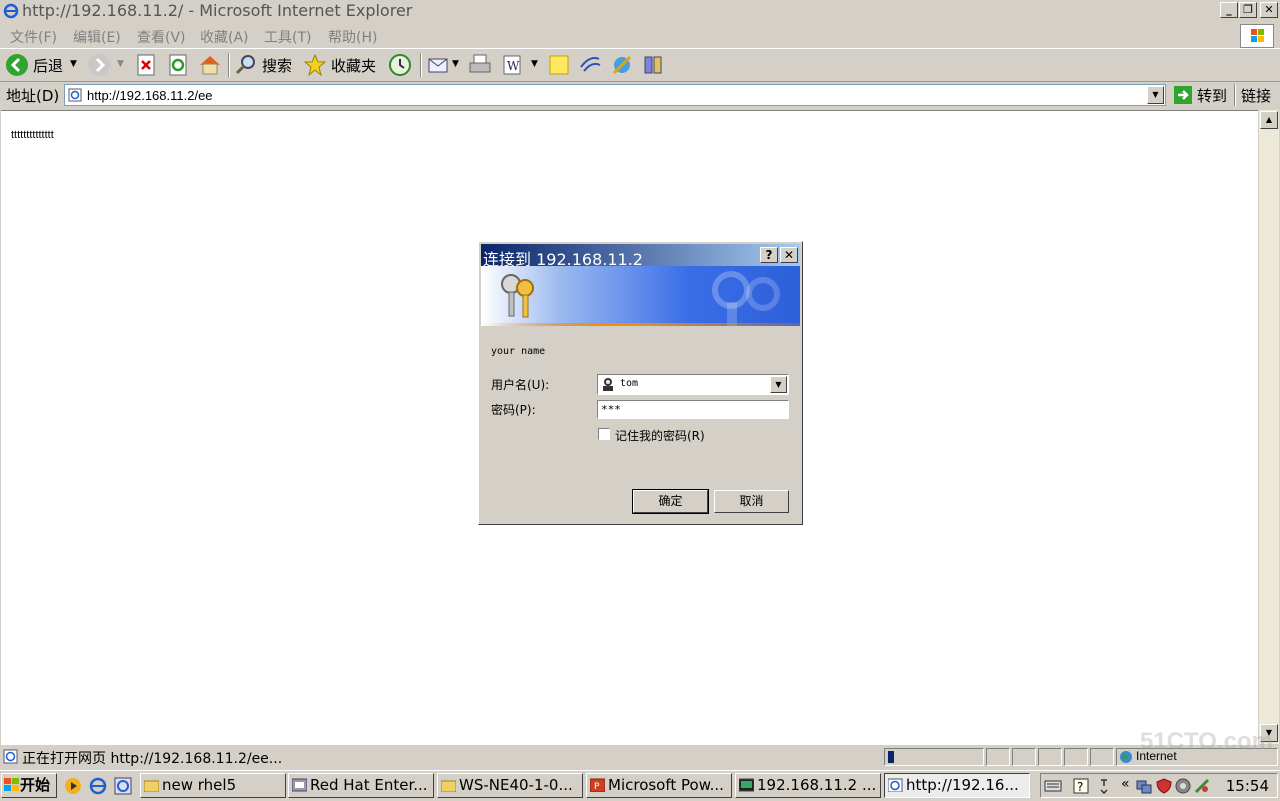  I want to click on search-icon, so click(246, 65).